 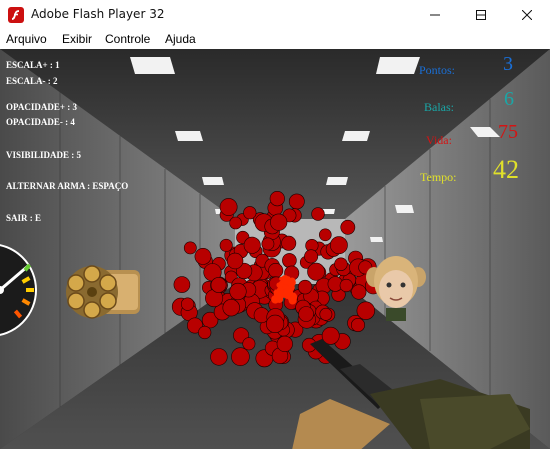 What do you see at coordinates (33, 65) in the screenshot?
I see `hint-escala-plus: ESCALA+ : 1` at bounding box center [33, 65].